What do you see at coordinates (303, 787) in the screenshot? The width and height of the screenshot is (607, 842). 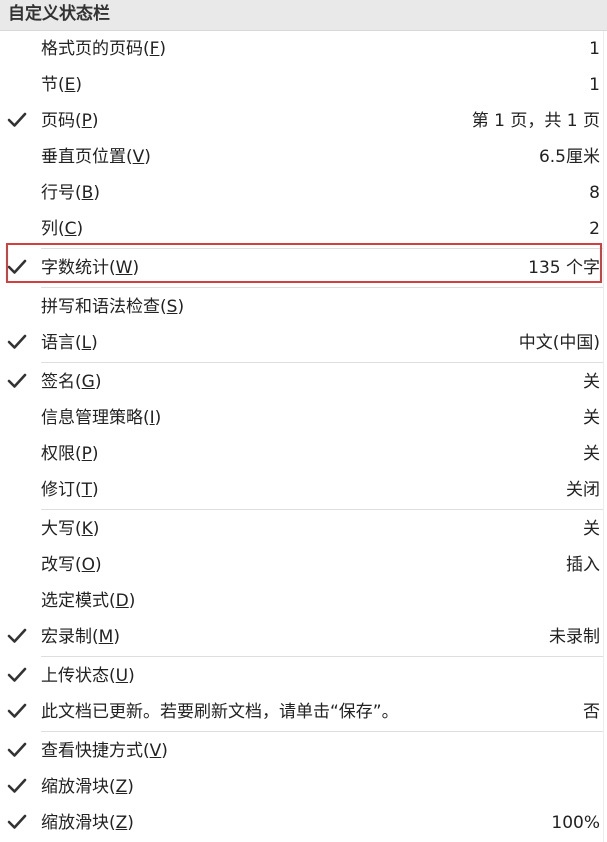 I see `menu-item: 缩放滑块(Z)` at bounding box center [303, 787].